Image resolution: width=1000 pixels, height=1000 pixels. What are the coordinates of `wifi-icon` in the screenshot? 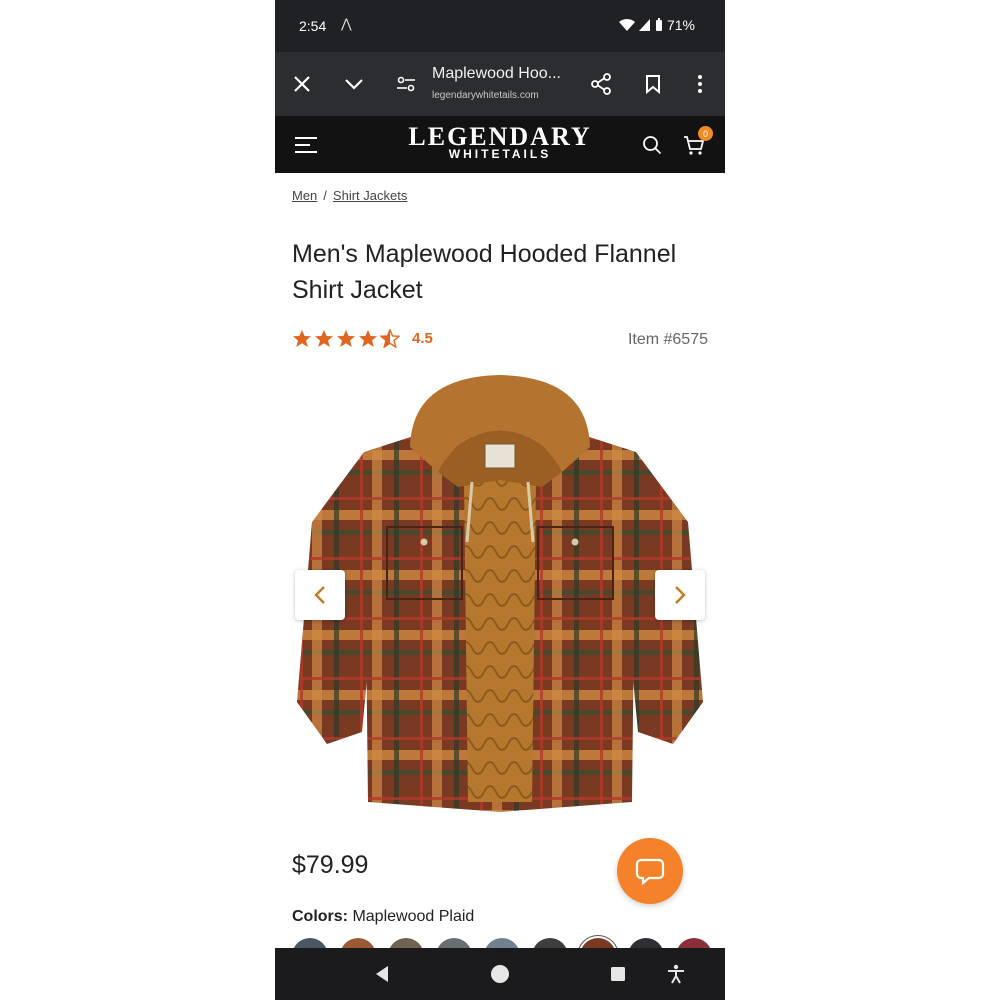 It's located at (626, 24).